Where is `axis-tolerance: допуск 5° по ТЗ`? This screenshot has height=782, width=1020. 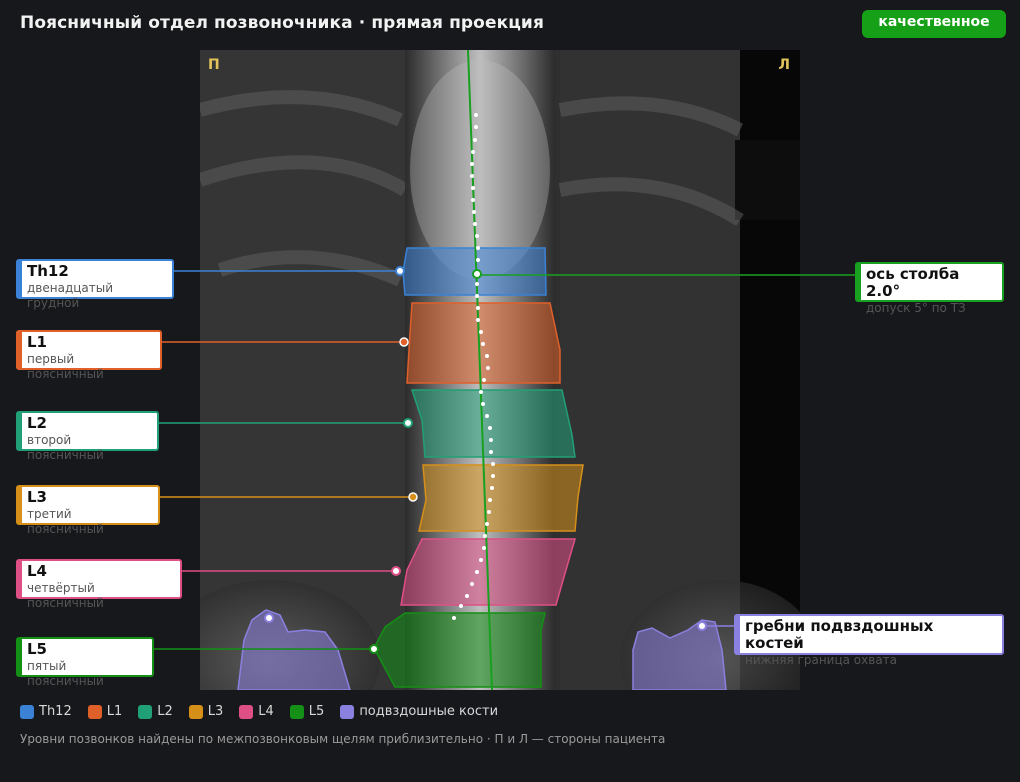
axis-tolerance: допуск 5° по ТЗ is located at coordinates (916, 308).